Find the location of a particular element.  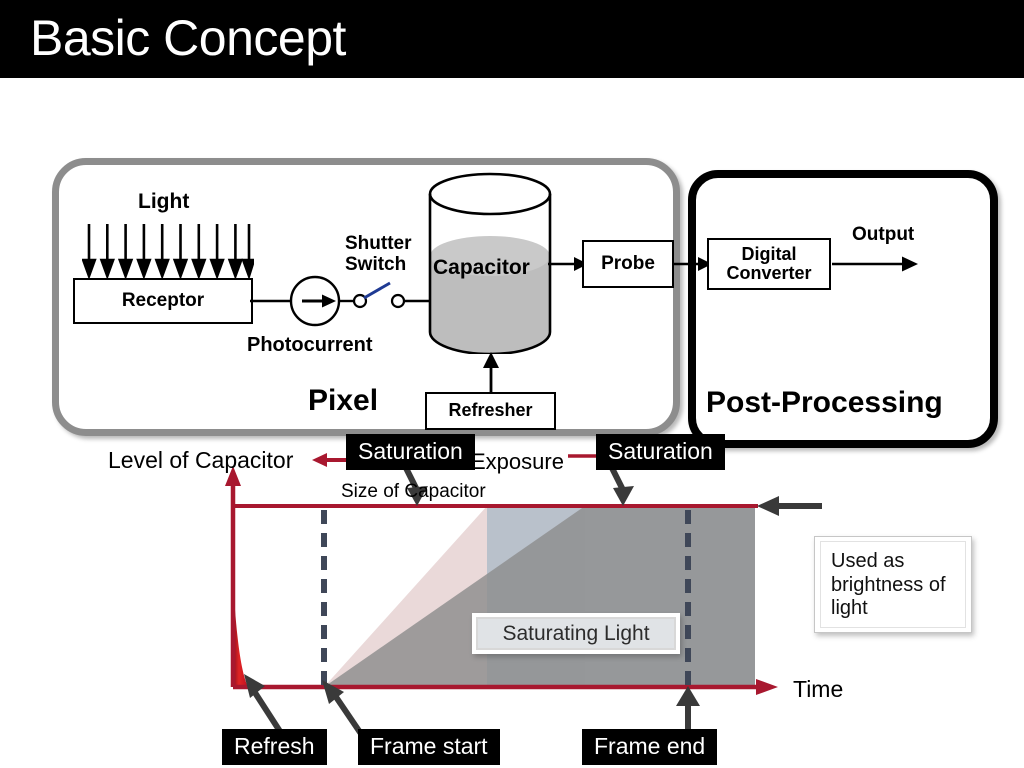

arrow-refresher-to-capacitor is located at coordinates (491, 373).